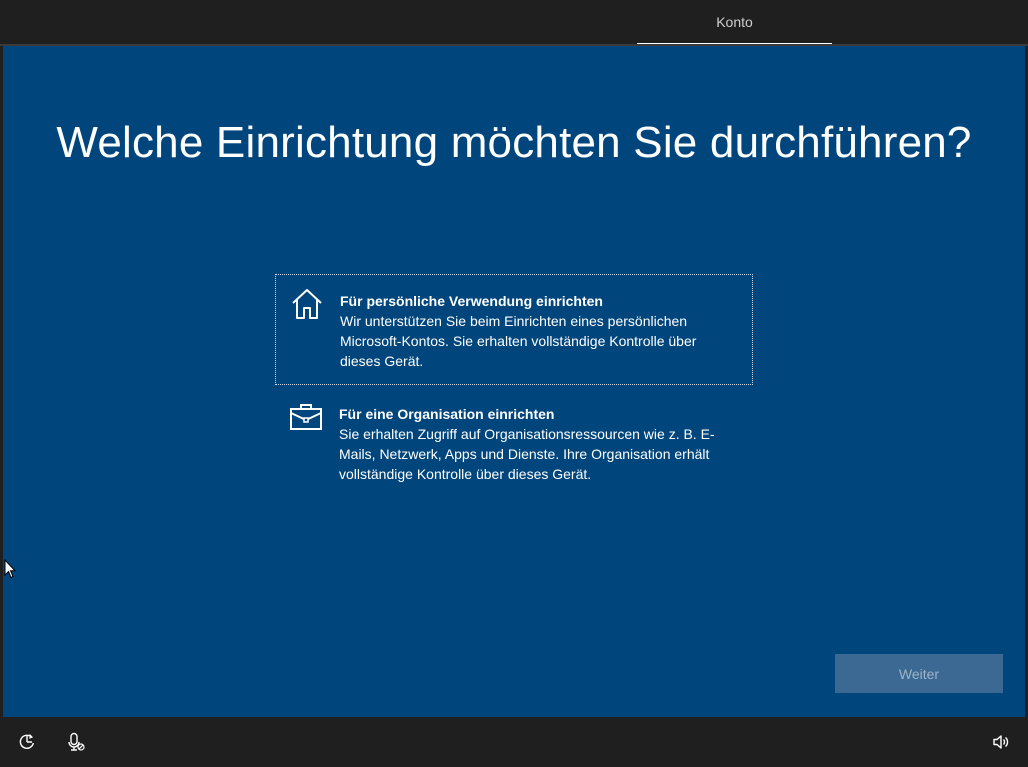 The image size is (1028, 767). What do you see at coordinates (471, 301) in the screenshot?
I see `option-personal-title: Für persönliche Verwendung einrichten` at bounding box center [471, 301].